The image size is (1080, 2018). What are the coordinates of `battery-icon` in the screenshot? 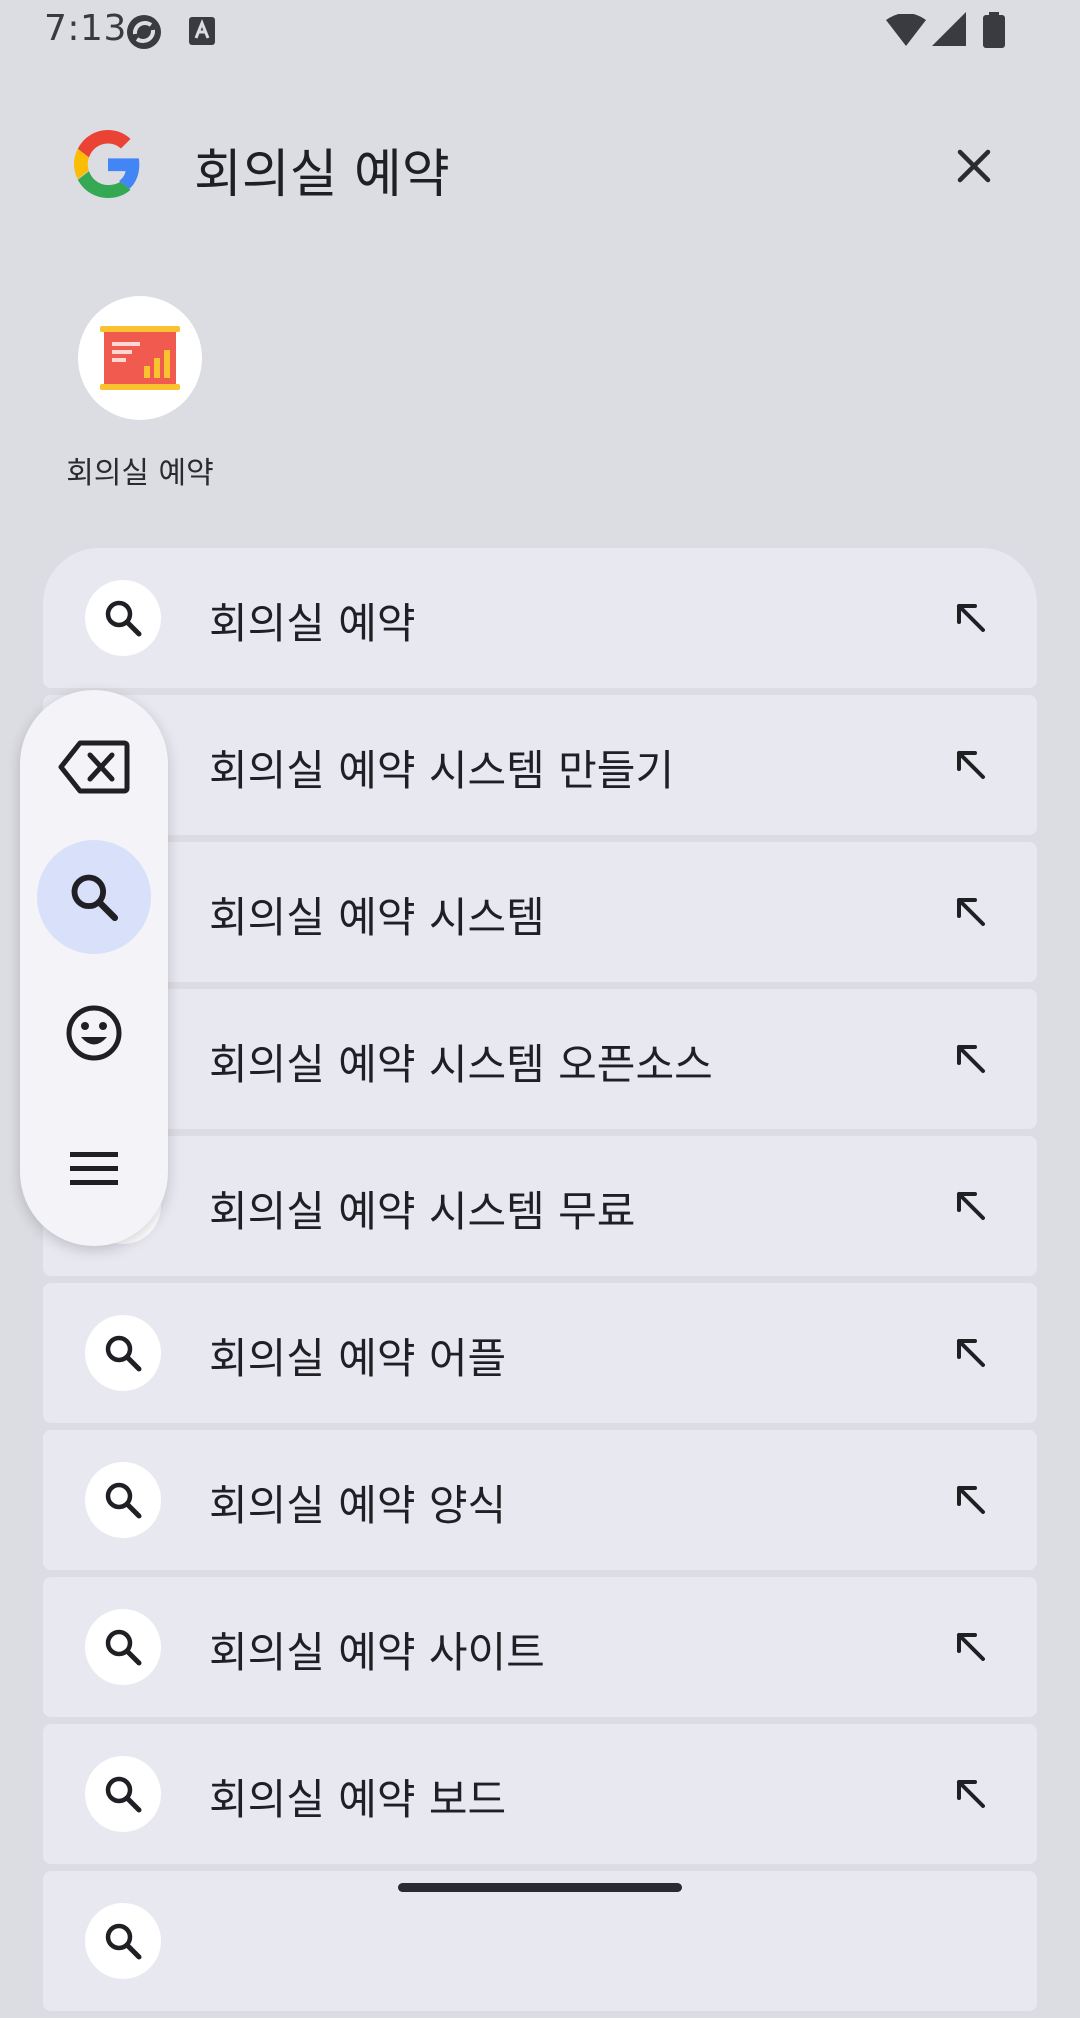 It's located at (994, 32).